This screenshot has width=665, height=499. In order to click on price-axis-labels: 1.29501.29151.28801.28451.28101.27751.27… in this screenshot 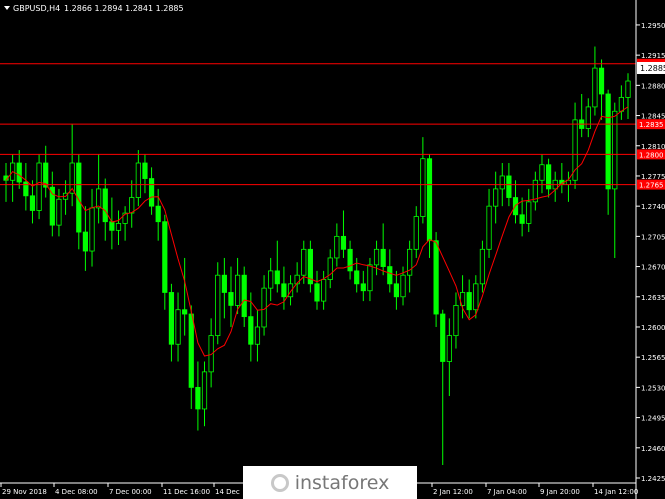, I will do `click(650, 252)`.